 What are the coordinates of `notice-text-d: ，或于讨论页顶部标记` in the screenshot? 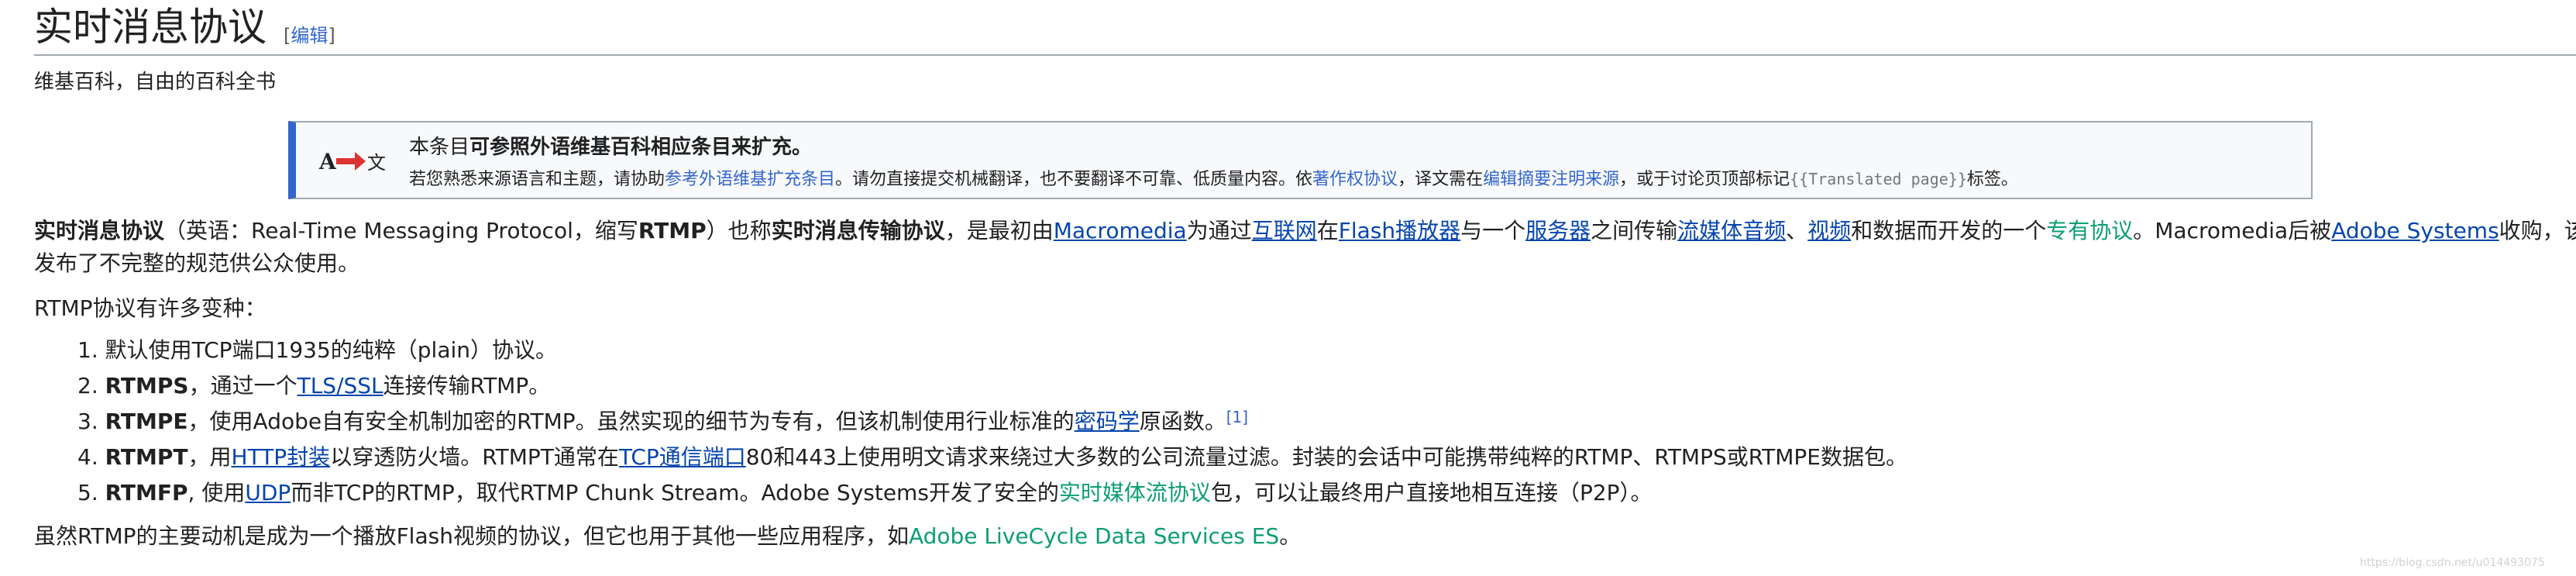 It's located at (1704, 179).